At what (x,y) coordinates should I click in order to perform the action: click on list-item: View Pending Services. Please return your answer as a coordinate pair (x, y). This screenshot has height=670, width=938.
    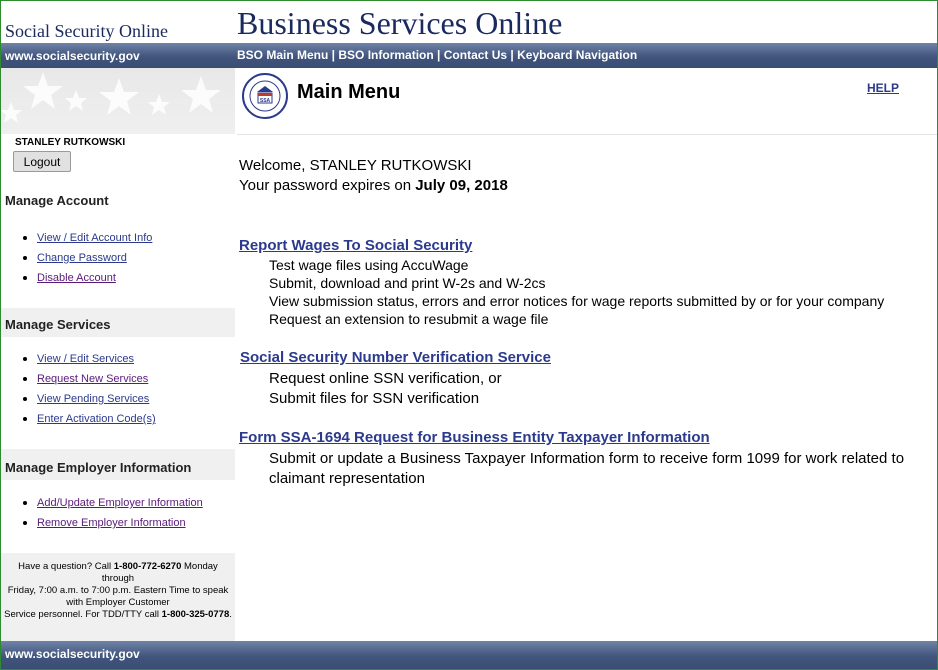
    Looking at the image, I should click on (89, 402).